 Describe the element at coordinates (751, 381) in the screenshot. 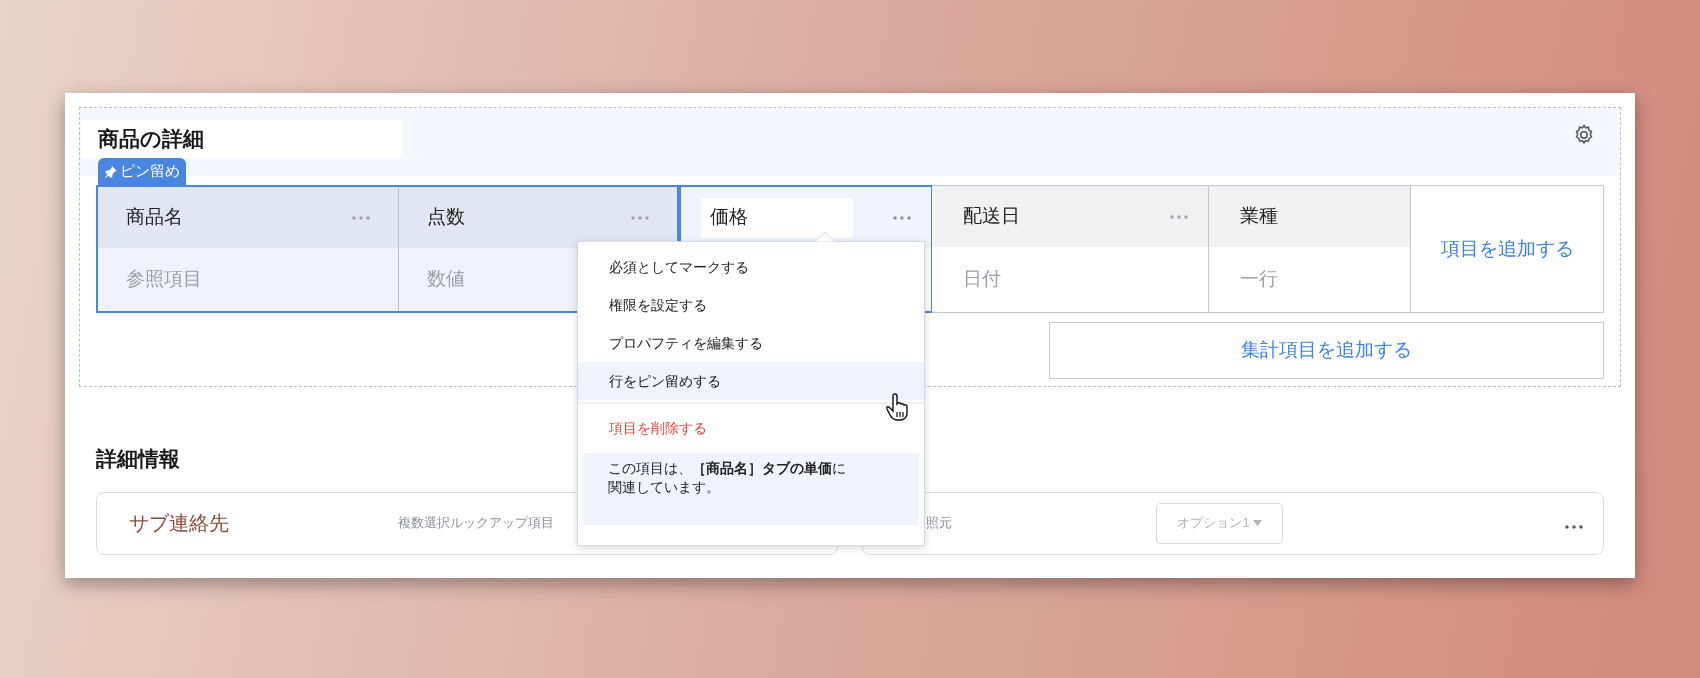

I see `menu-item: 行をピン留めする` at that location.